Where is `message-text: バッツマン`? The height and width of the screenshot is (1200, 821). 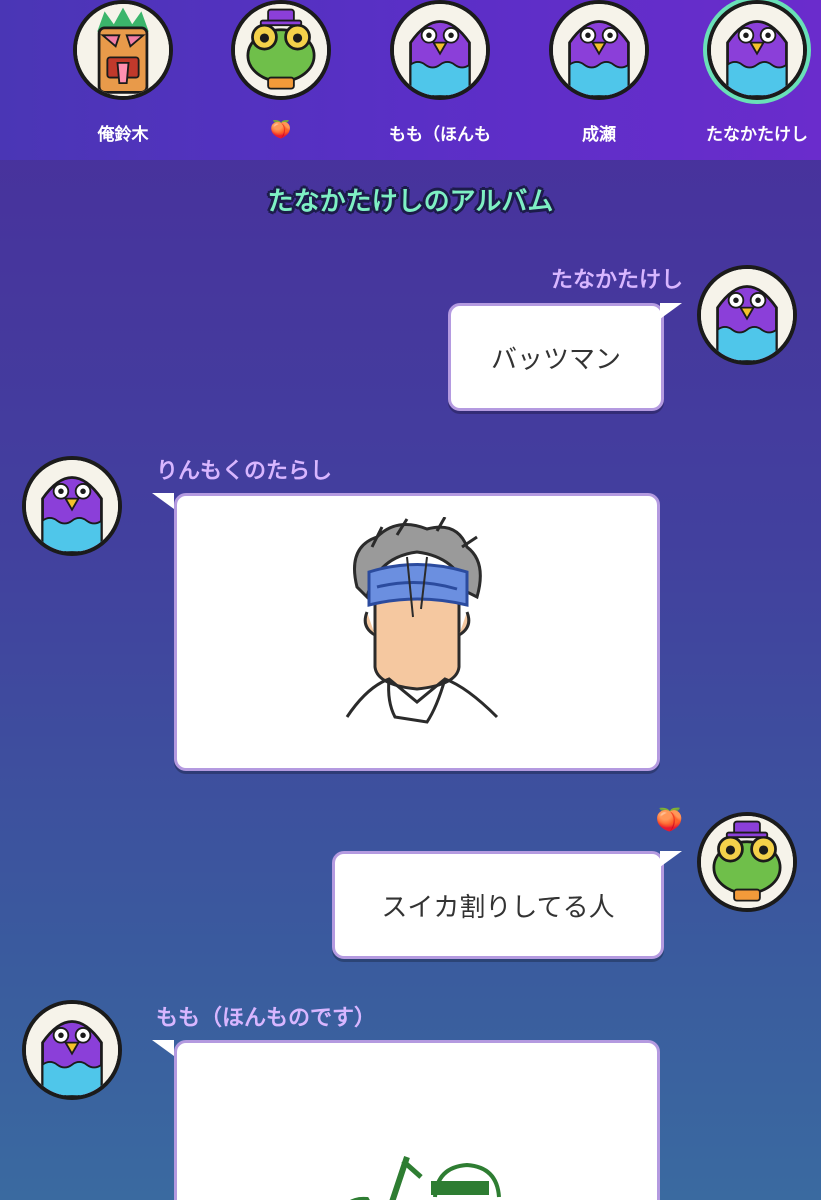 message-text: バッツマン is located at coordinates (555, 359).